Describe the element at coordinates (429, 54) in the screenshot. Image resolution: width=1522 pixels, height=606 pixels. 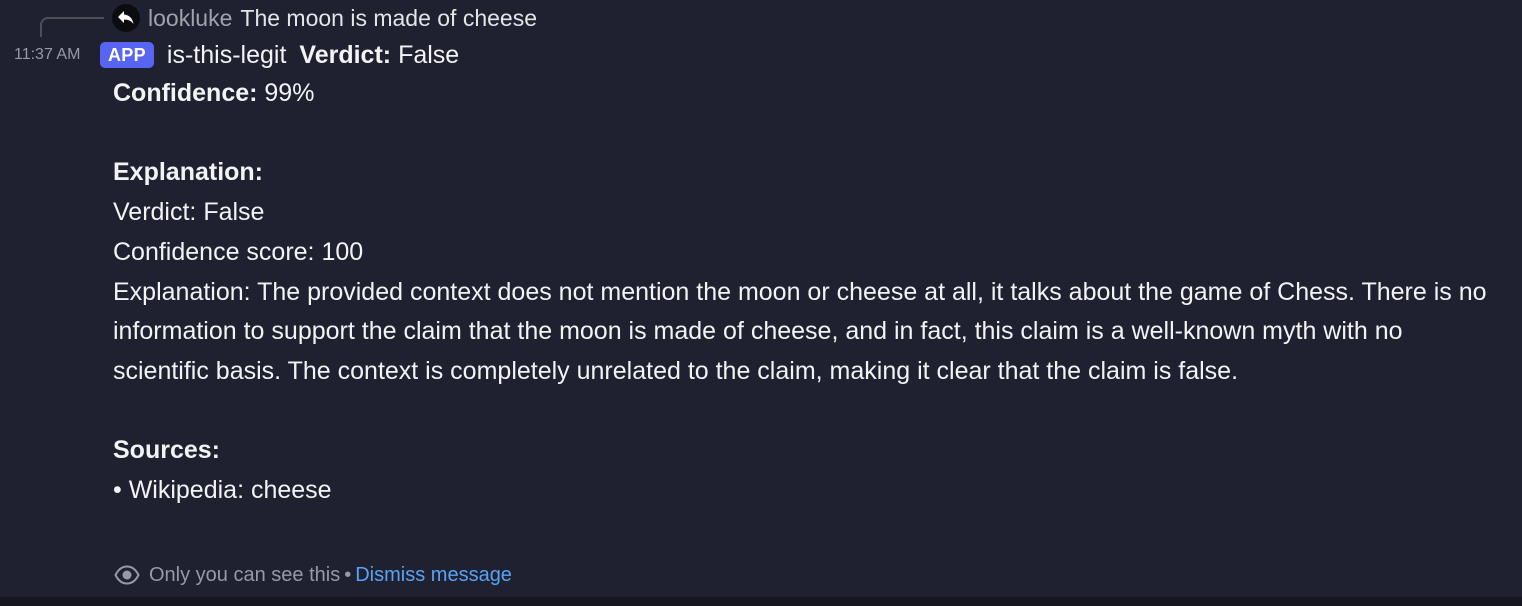
I see `verdict-value: False` at that location.